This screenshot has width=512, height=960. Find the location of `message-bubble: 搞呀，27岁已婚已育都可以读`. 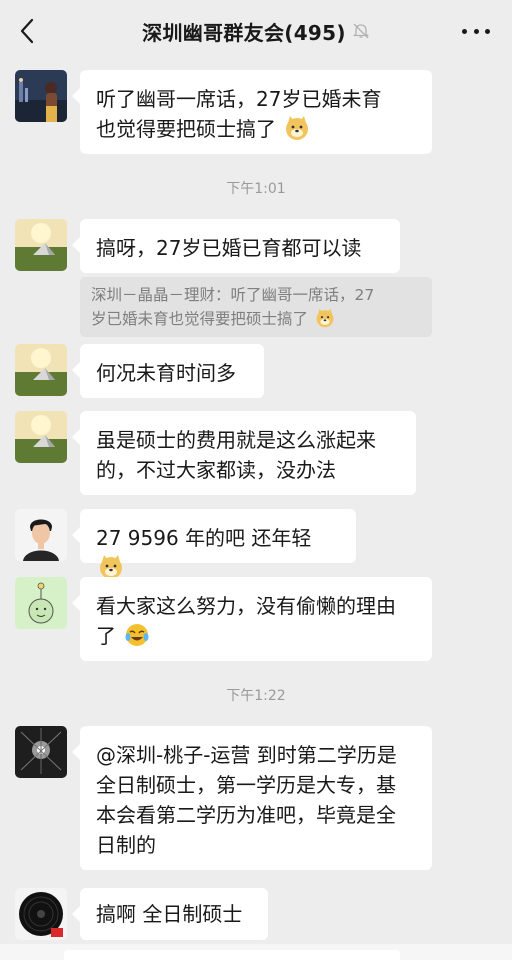

message-bubble: 搞呀，27岁已婚已育都可以读 is located at coordinates (236, 246).